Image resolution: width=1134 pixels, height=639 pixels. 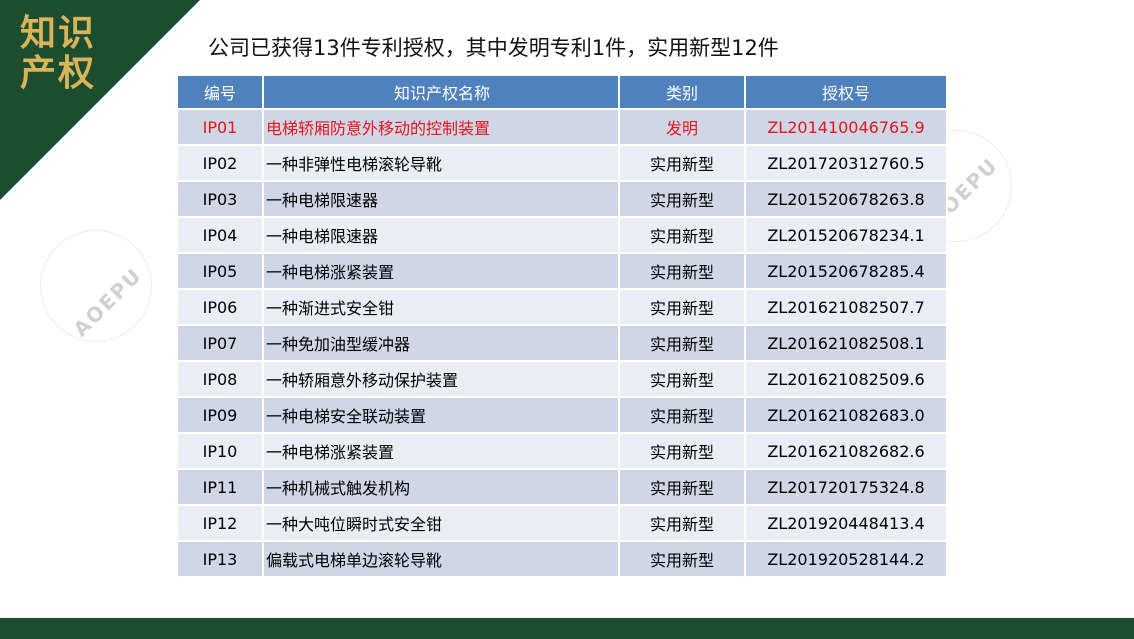 I want to click on cell-id: IP07, so click(x=220, y=343).